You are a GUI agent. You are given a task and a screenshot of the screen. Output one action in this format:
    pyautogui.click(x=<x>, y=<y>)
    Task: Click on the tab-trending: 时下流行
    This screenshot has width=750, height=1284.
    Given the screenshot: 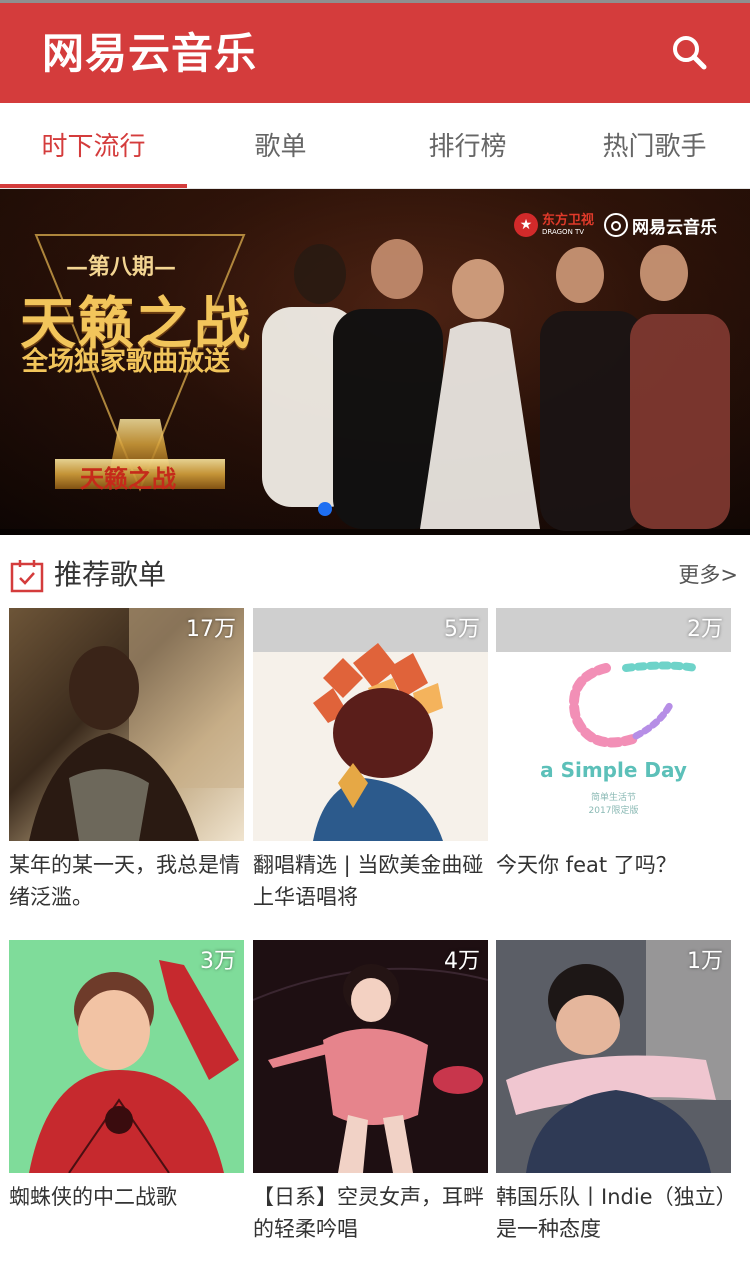 What is the action you would take?
    pyautogui.click(x=93, y=146)
    